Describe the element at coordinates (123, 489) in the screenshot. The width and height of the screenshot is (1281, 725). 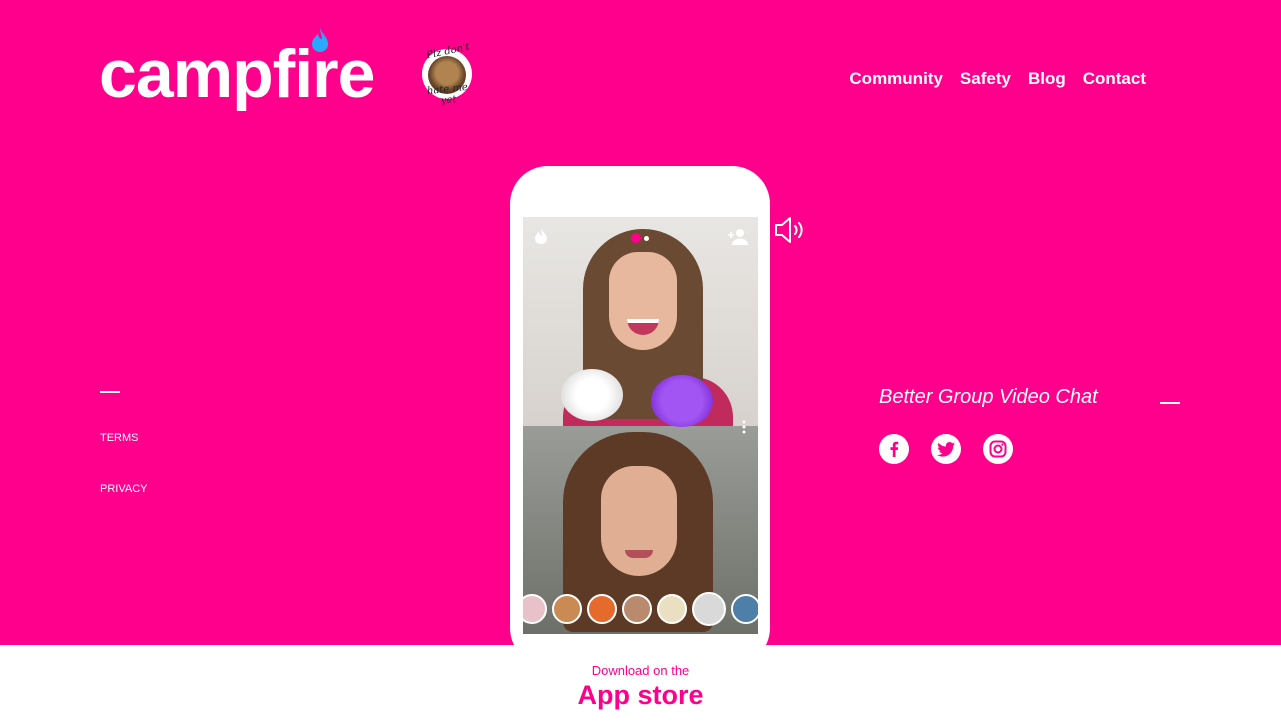
I see `privacy-link: PRIVACY` at that location.